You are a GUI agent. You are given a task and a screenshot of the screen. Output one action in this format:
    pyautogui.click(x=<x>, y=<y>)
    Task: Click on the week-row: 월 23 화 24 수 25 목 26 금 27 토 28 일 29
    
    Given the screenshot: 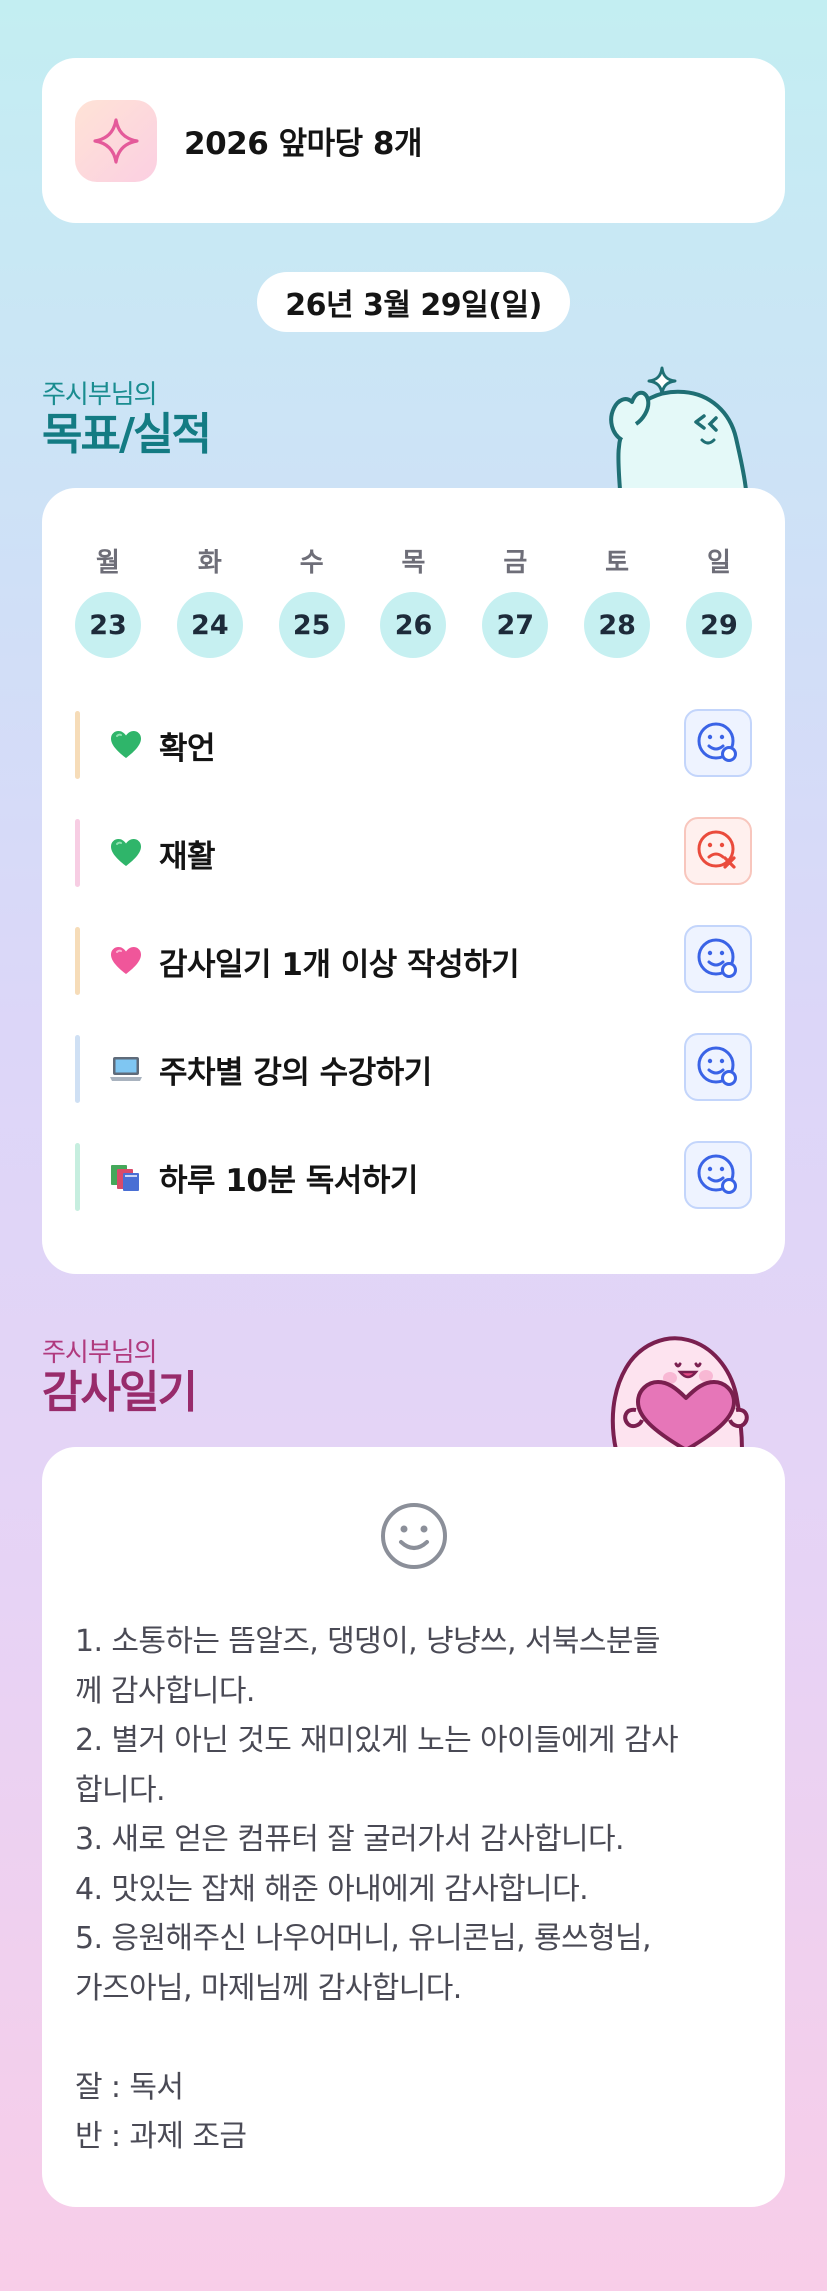 What is the action you would take?
    pyautogui.click(x=413, y=600)
    